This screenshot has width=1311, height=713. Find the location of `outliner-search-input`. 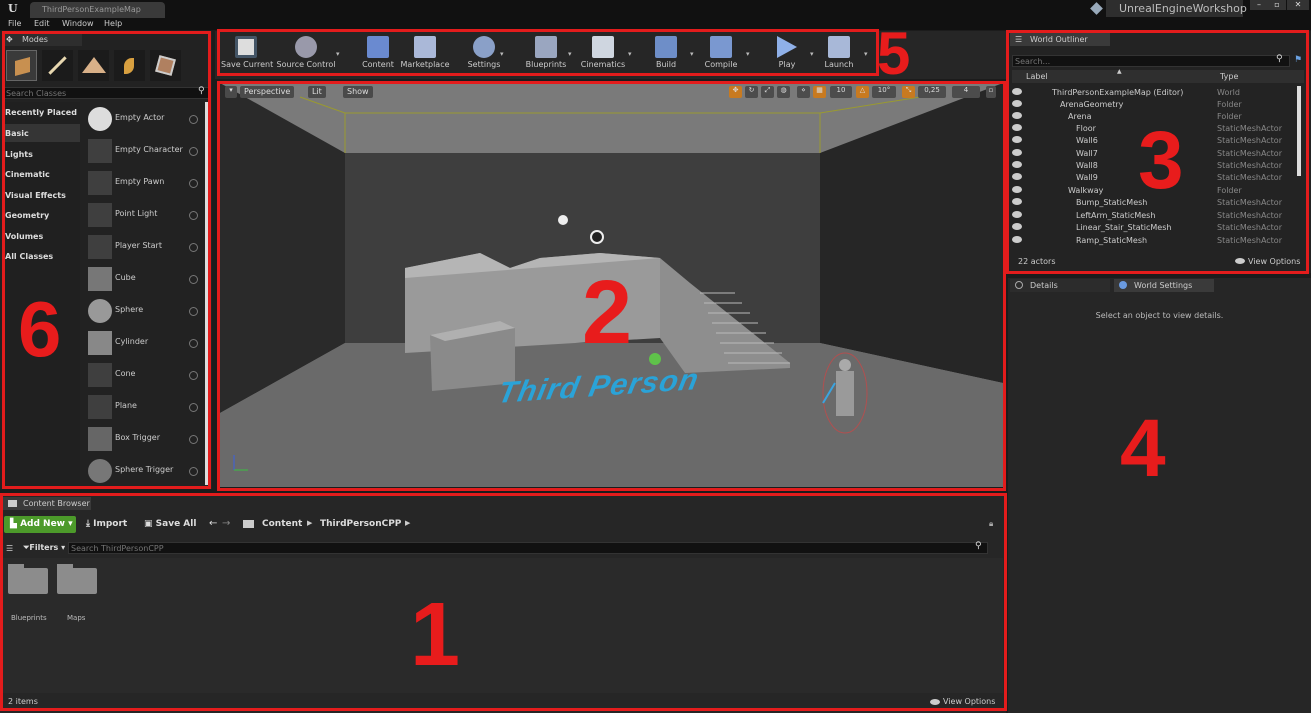

outliner-search-input is located at coordinates (1140, 61).